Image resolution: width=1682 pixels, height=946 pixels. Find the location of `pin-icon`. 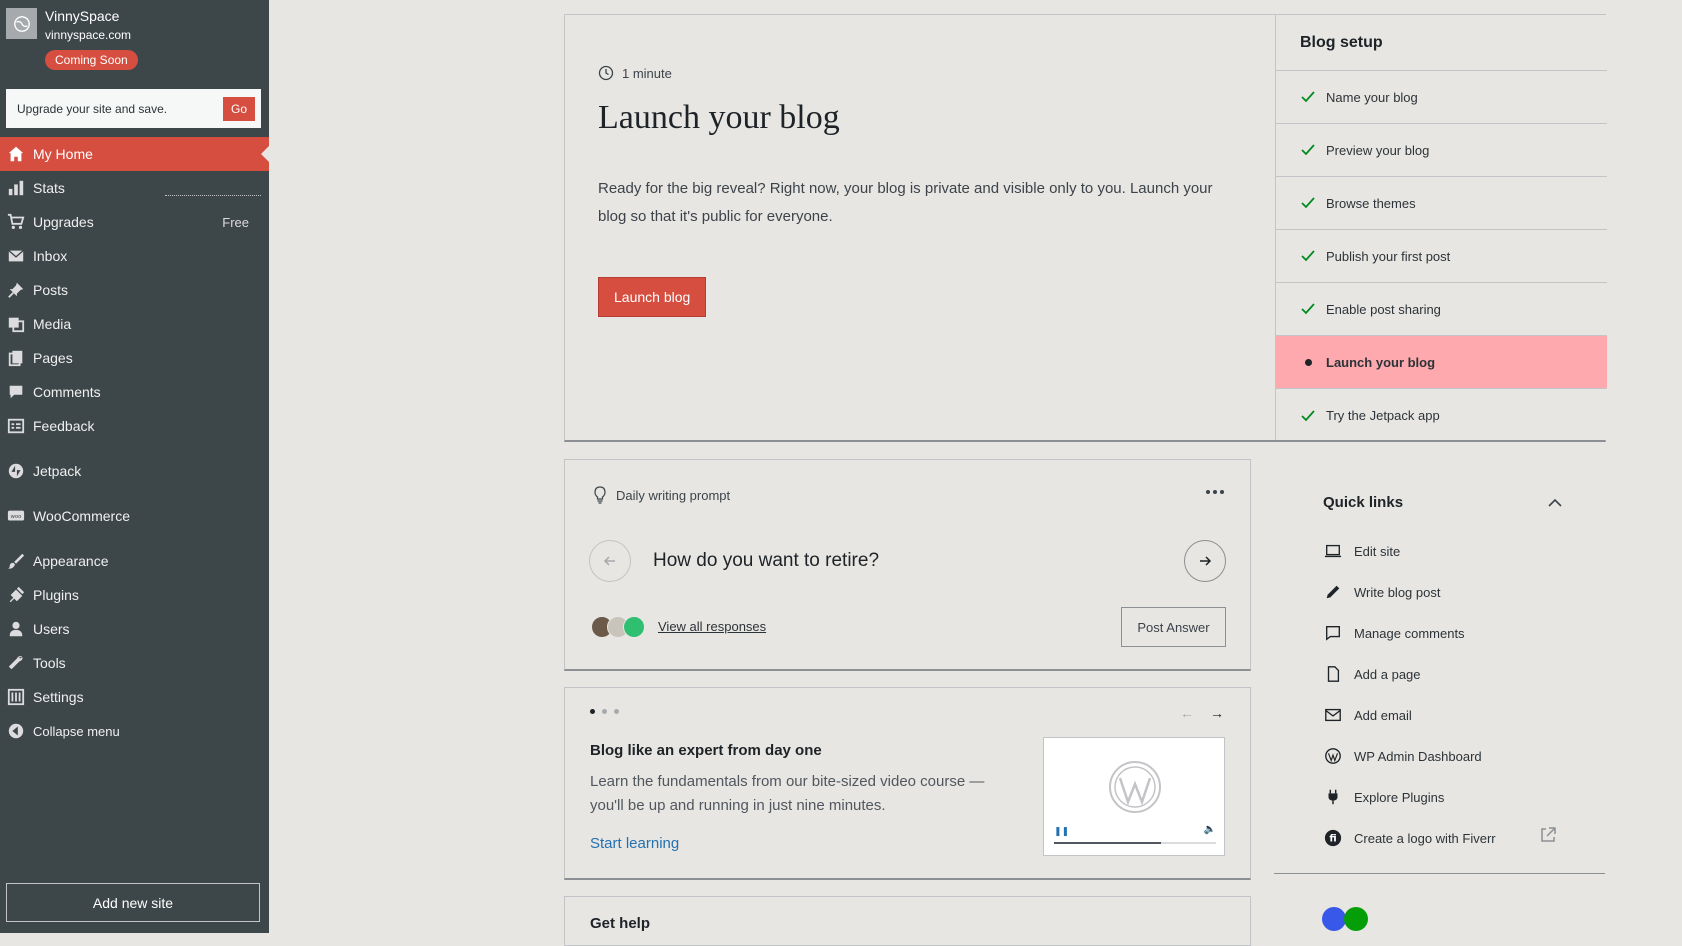

pin-icon is located at coordinates (16, 290).